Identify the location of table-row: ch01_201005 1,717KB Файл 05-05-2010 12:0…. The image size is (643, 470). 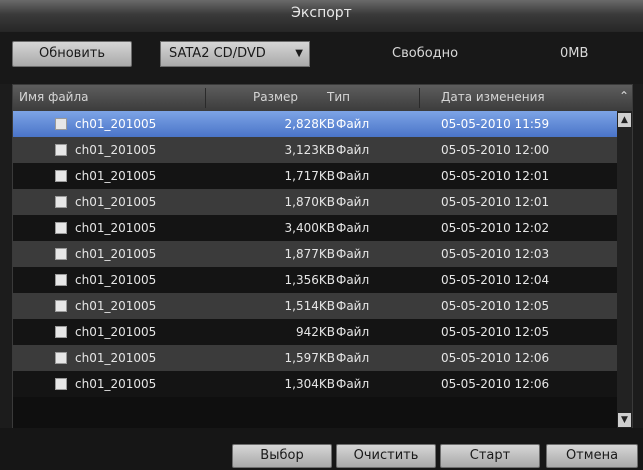
(315, 176).